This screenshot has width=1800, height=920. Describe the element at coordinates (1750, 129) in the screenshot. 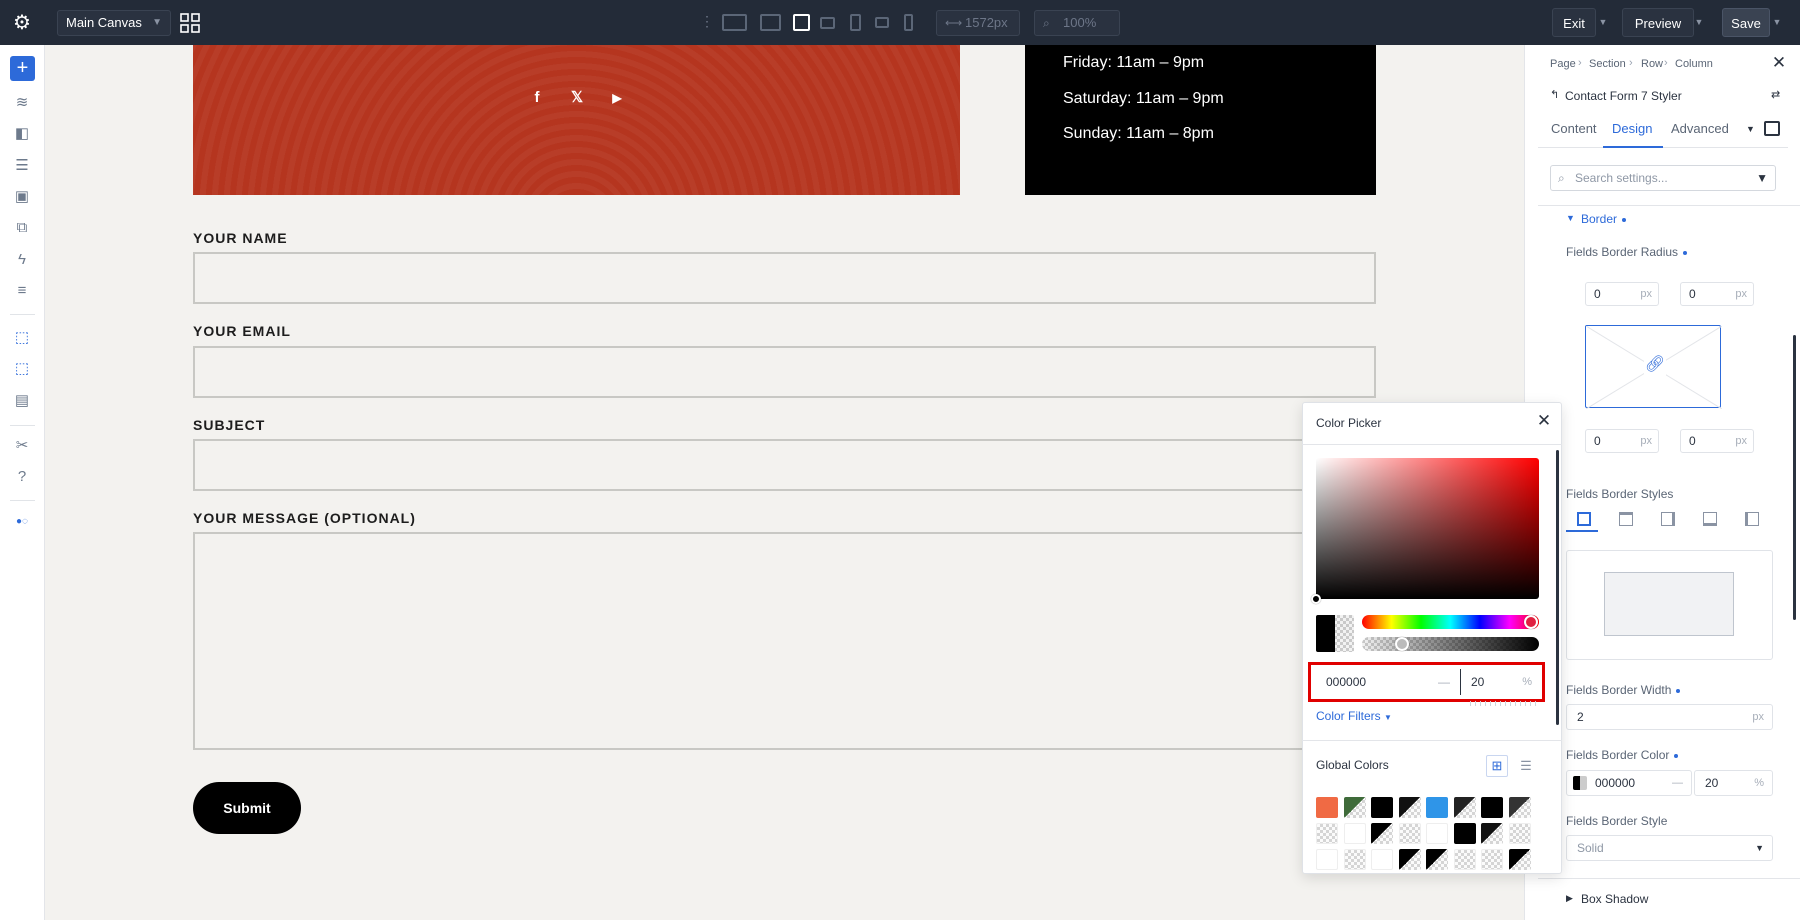

I see `tab-more-icon: ▼` at that location.